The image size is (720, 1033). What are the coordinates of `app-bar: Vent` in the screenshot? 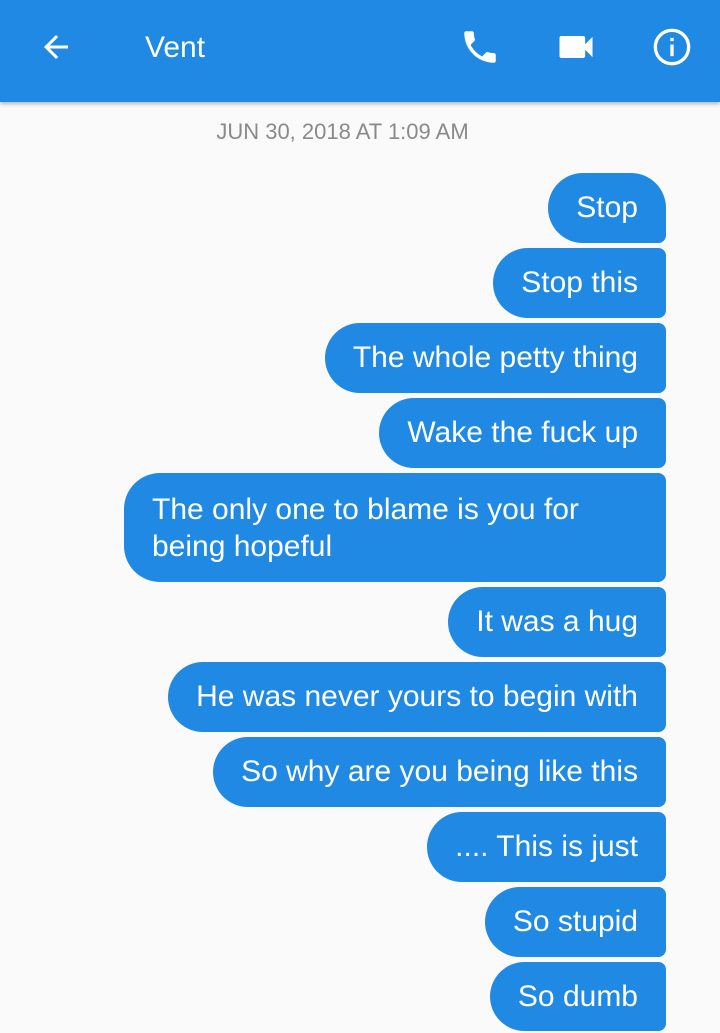 It's located at (360, 51).